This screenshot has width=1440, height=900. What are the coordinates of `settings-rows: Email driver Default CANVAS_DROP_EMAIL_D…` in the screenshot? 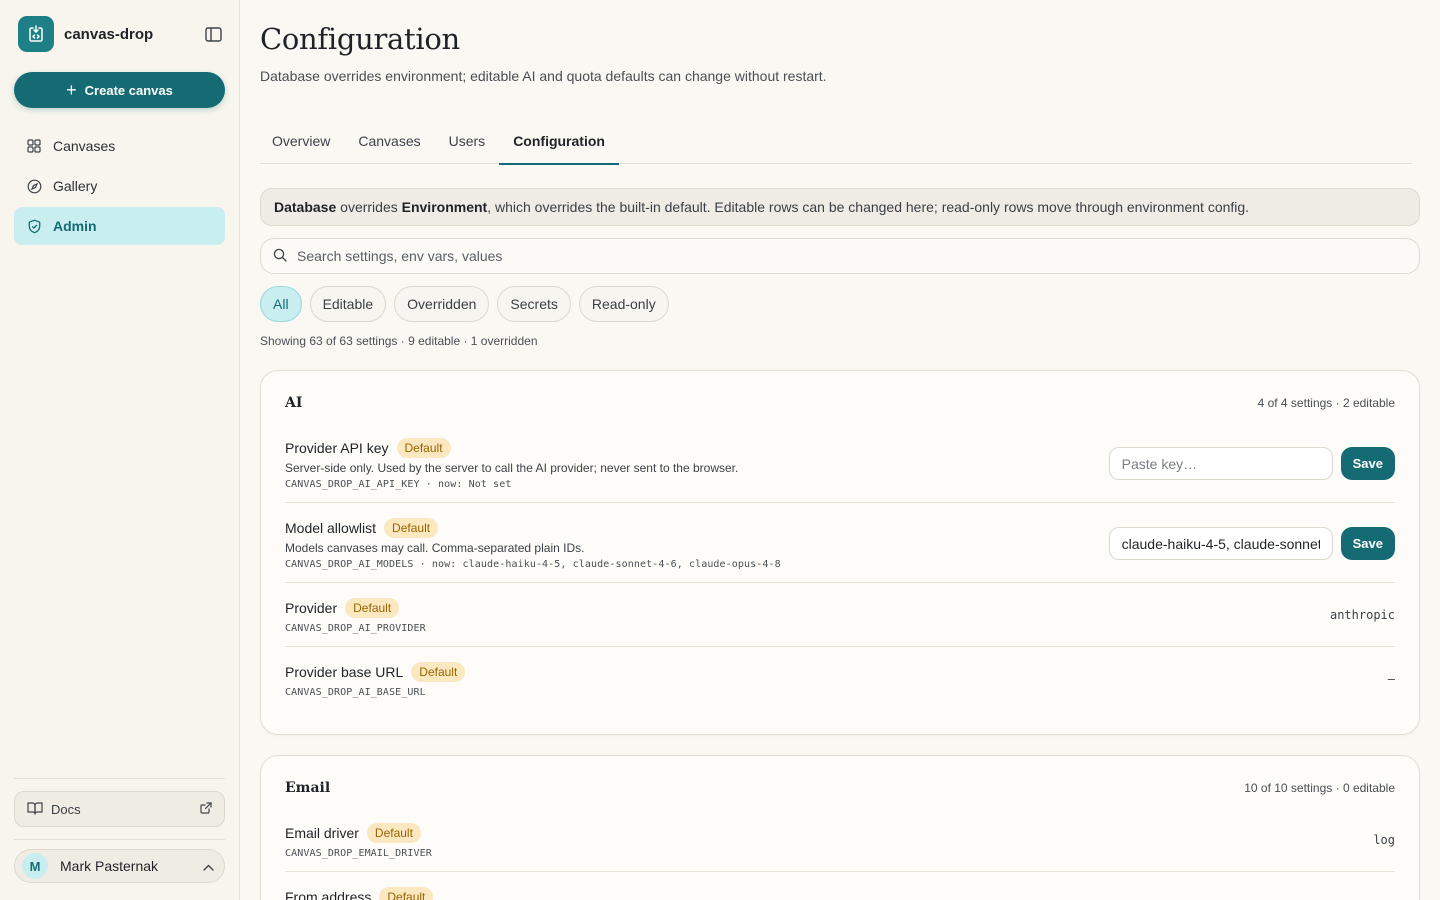 It's located at (840, 861).